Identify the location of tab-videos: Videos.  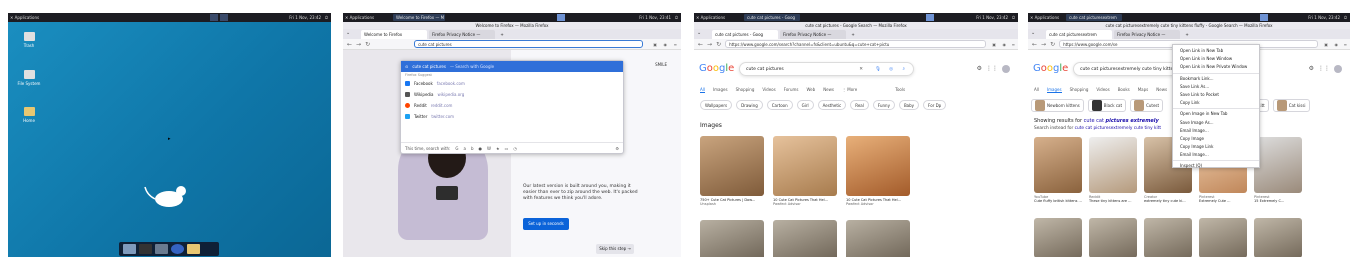
(768, 90).